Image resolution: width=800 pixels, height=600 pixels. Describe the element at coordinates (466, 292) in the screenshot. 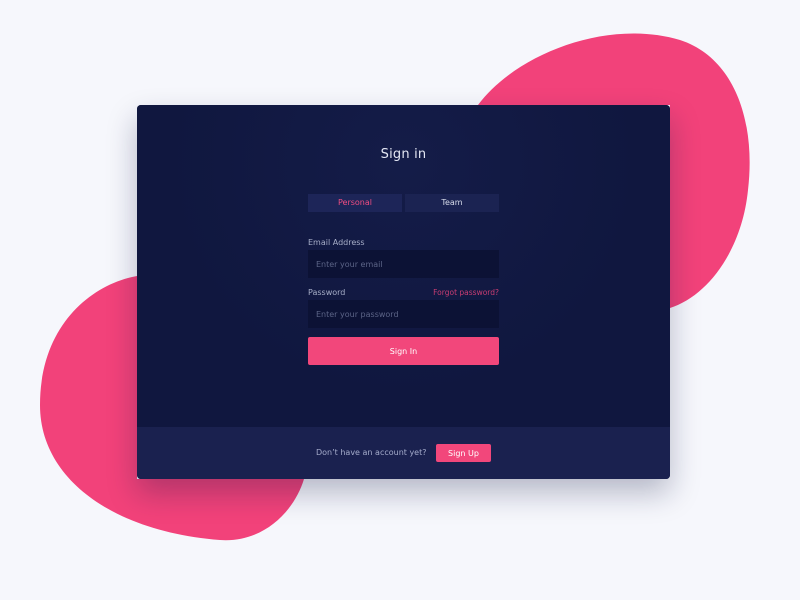

I see `forgot-password-link: Forgot password?` at that location.